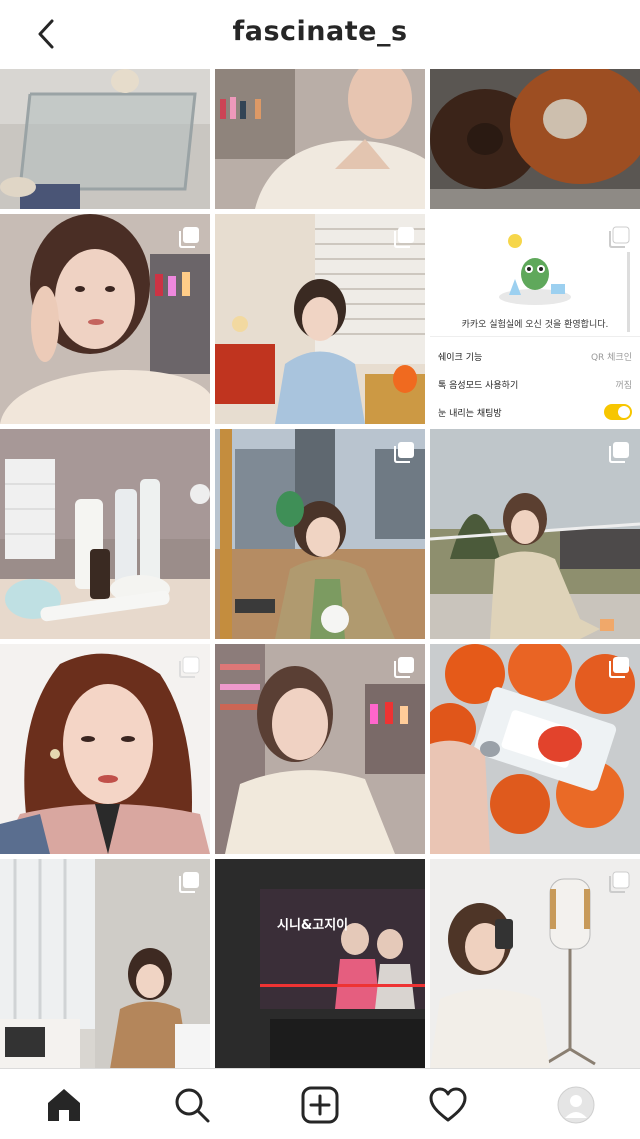 The height and width of the screenshot is (1139, 640). I want to click on post-tile: 시니&고지이, so click(320, 963).